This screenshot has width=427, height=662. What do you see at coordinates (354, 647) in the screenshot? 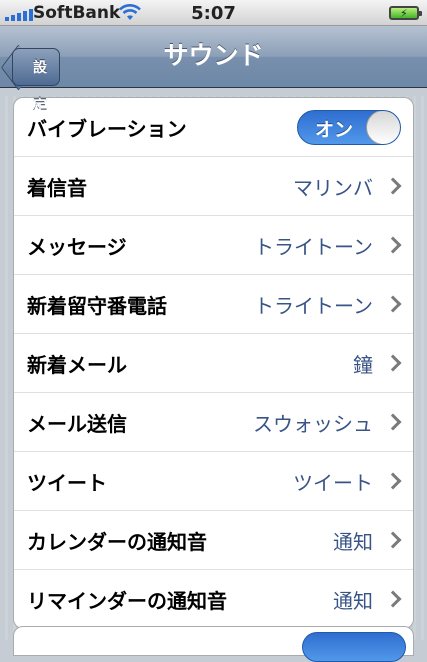
I see `next-toggle` at bounding box center [354, 647].